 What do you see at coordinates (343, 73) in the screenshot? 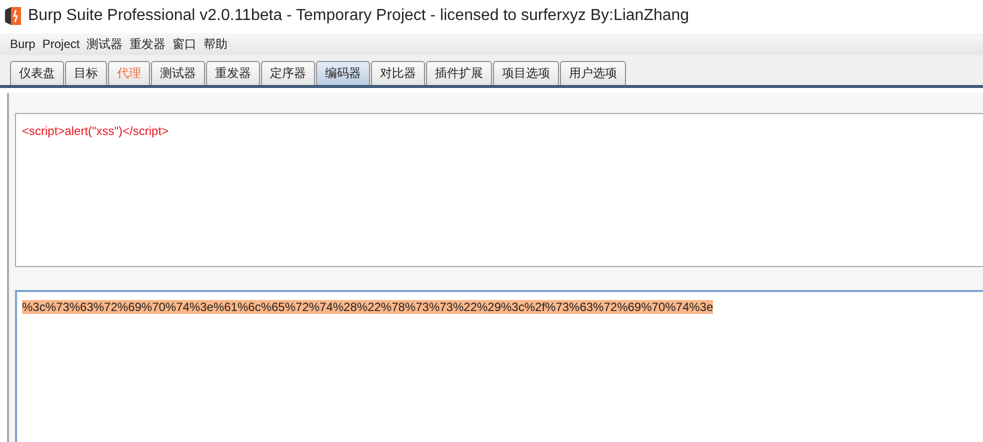
I see `tab: 编码器` at bounding box center [343, 73].